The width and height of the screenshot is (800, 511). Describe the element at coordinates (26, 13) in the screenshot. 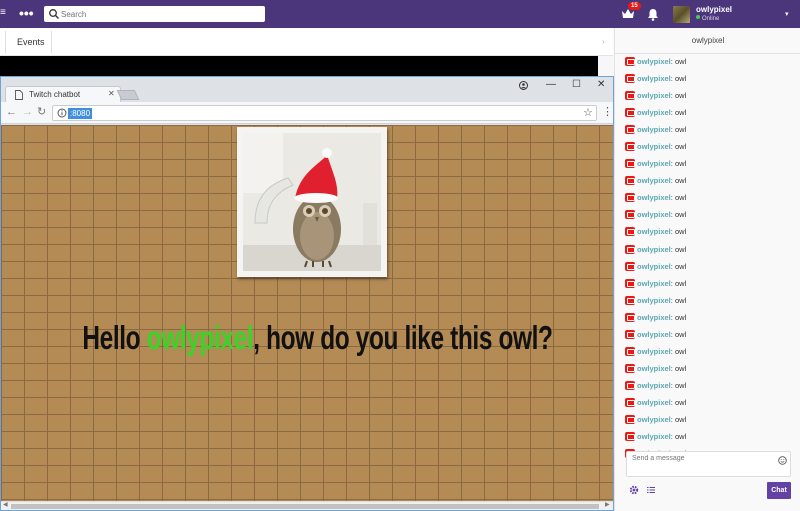

I see `more-icon: •••` at that location.